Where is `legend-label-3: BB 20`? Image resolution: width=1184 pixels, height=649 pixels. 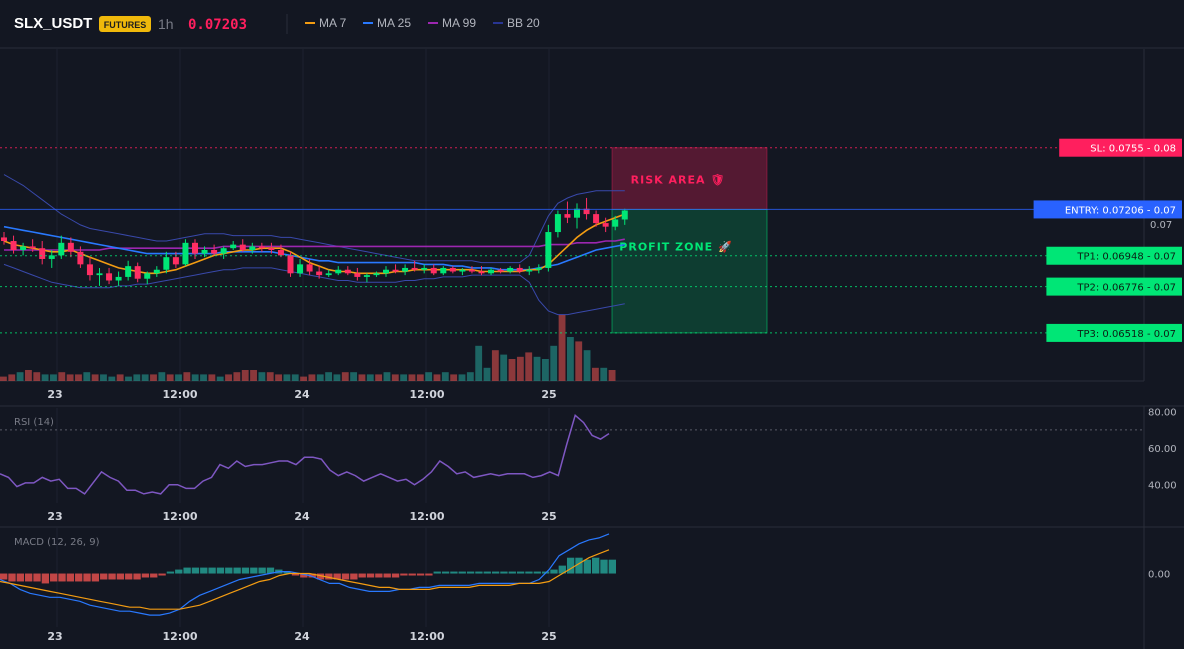
legend-label-3: BB 20 is located at coordinates (523, 23).